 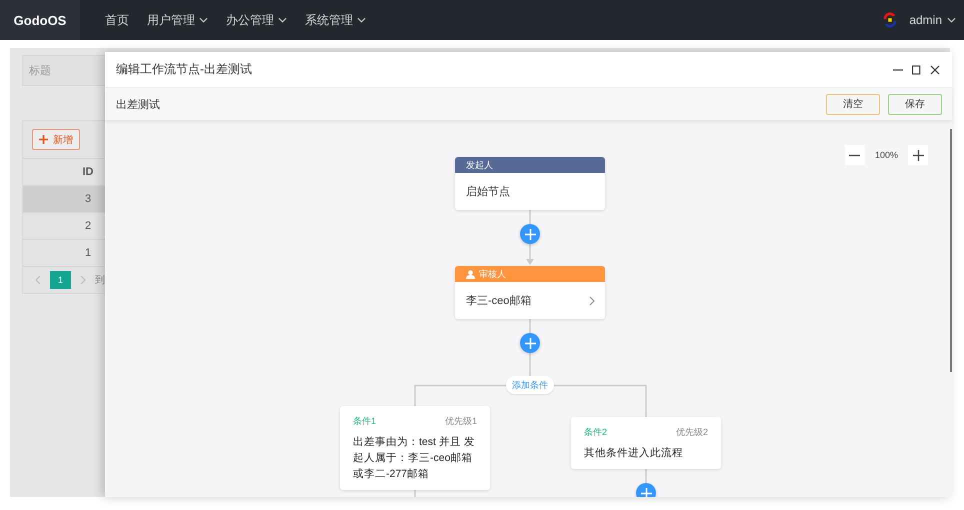 I want to click on close-icon, so click(x=935, y=69).